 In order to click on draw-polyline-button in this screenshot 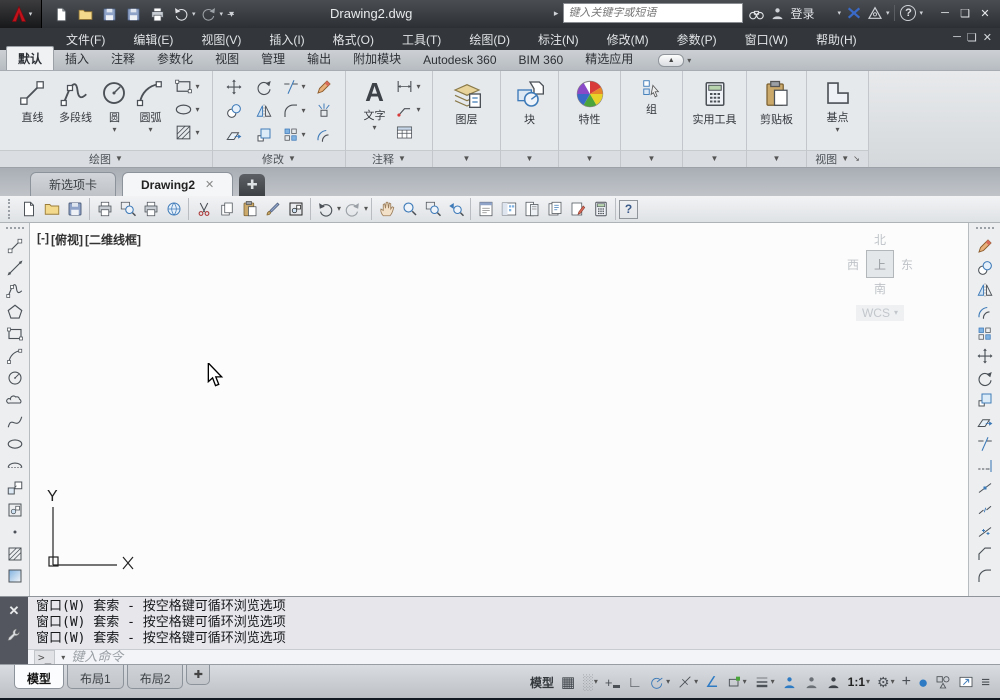, I will do `click(15, 290)`.